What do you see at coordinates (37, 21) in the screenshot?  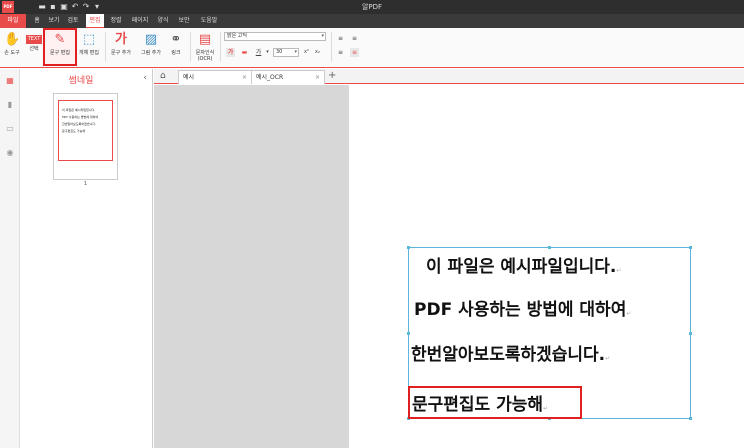 I see `menu-home: 홈` at bounding box center [37, 21].